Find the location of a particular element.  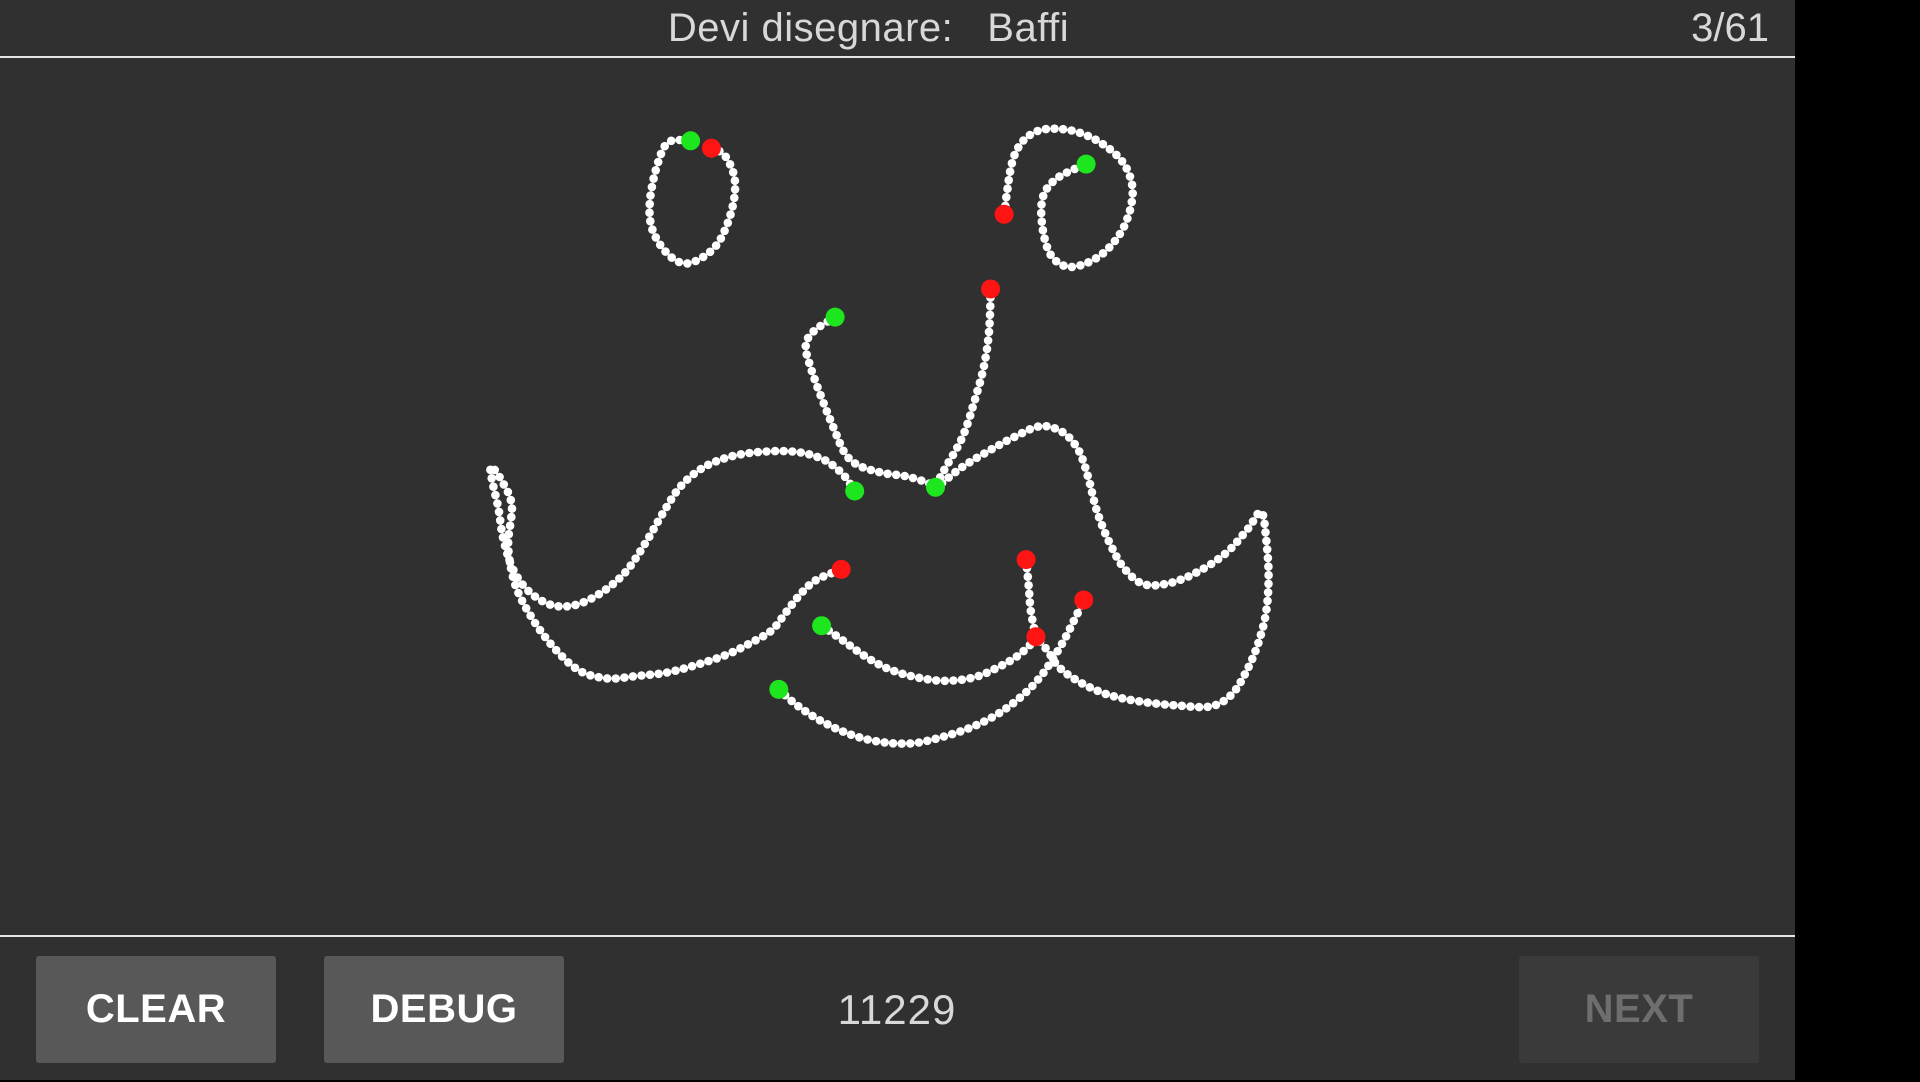

stroke-end-dot is located at coordinates (1026, 560).